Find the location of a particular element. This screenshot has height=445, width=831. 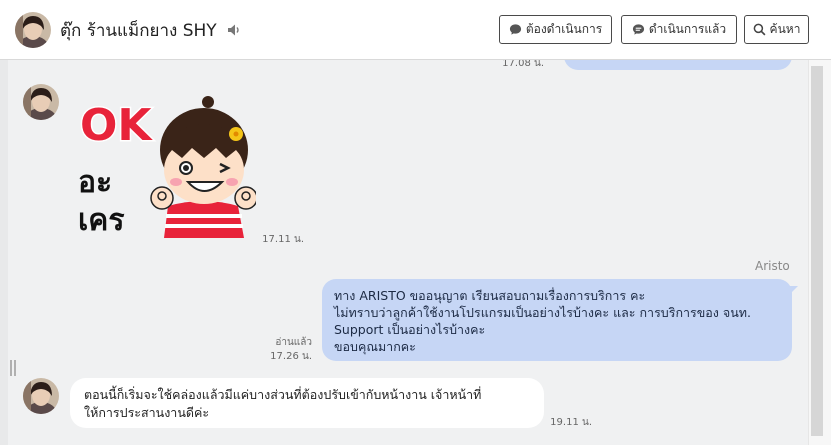

done-button: ดำเนินการแล้ว is located at coordinates (679, 29).